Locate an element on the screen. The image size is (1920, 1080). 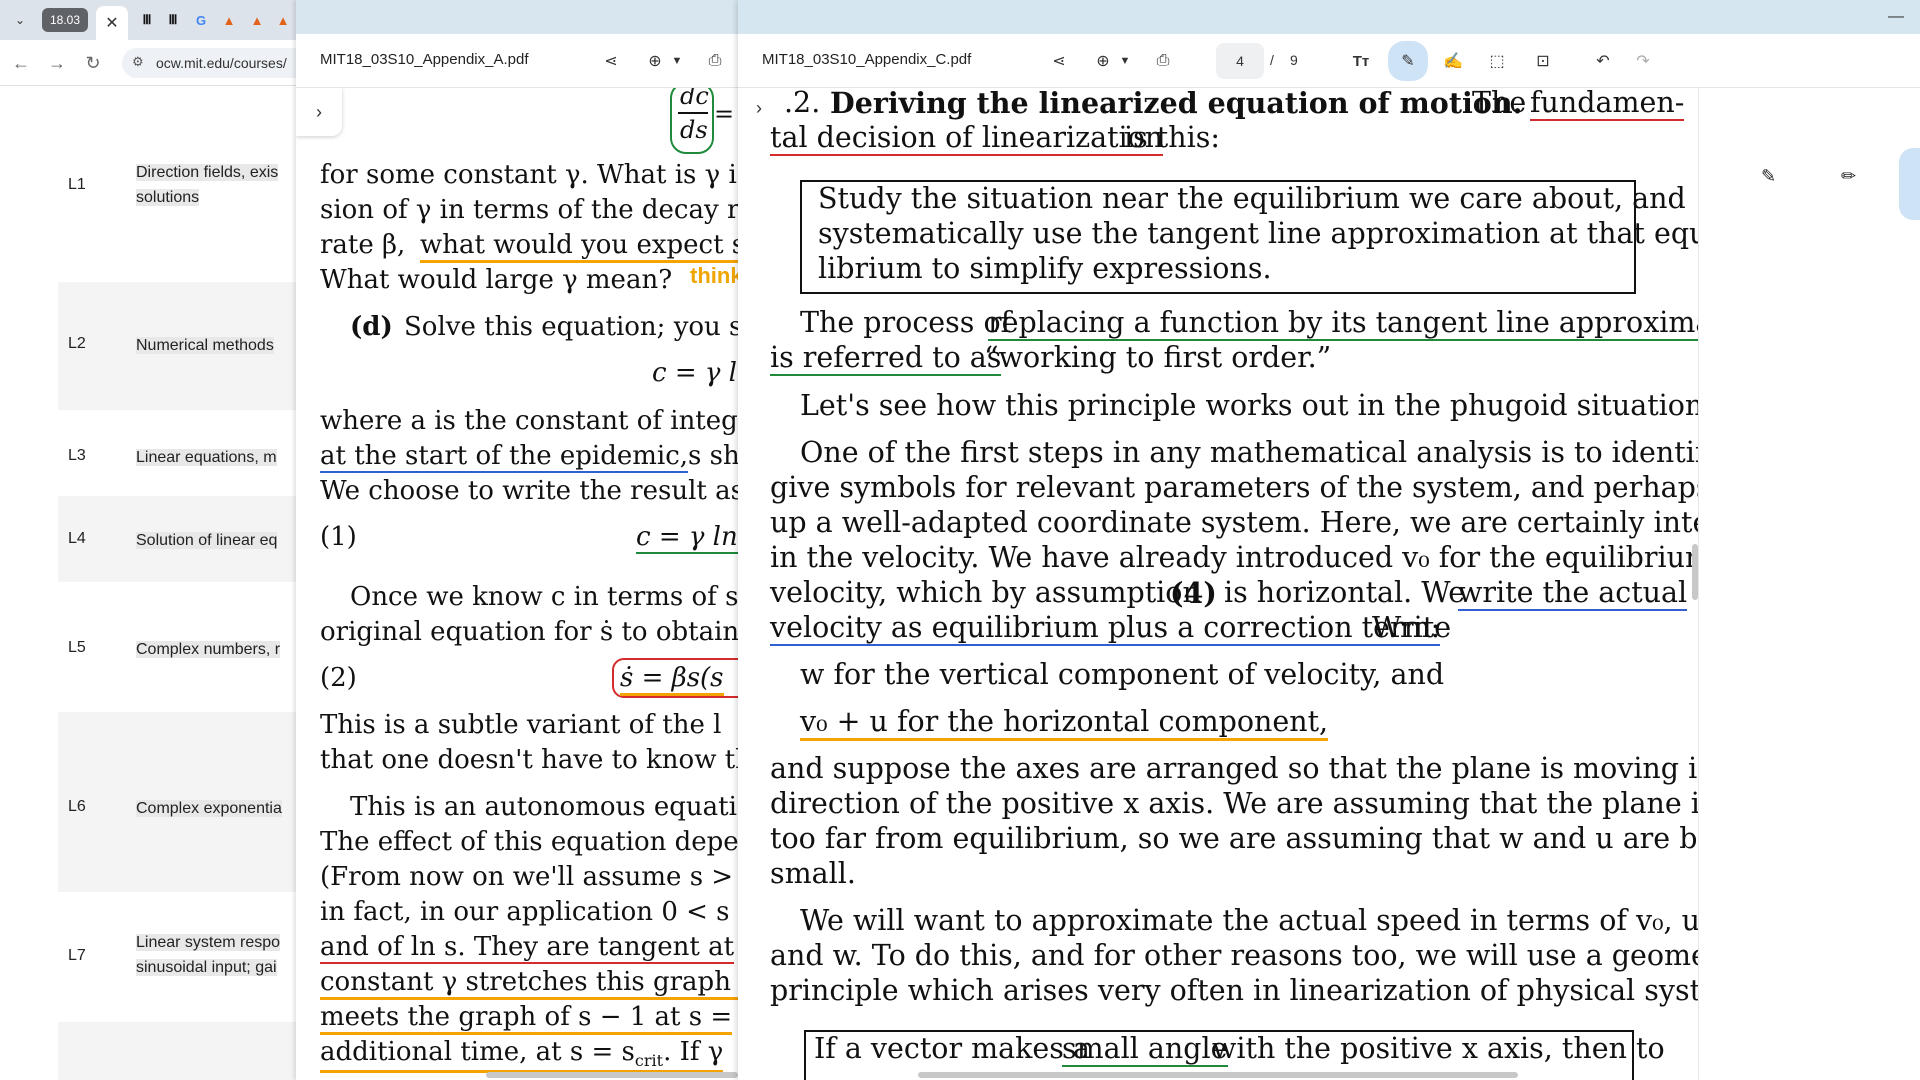
tab-group-chip: 18.03 is located at coordinates (65, 20).